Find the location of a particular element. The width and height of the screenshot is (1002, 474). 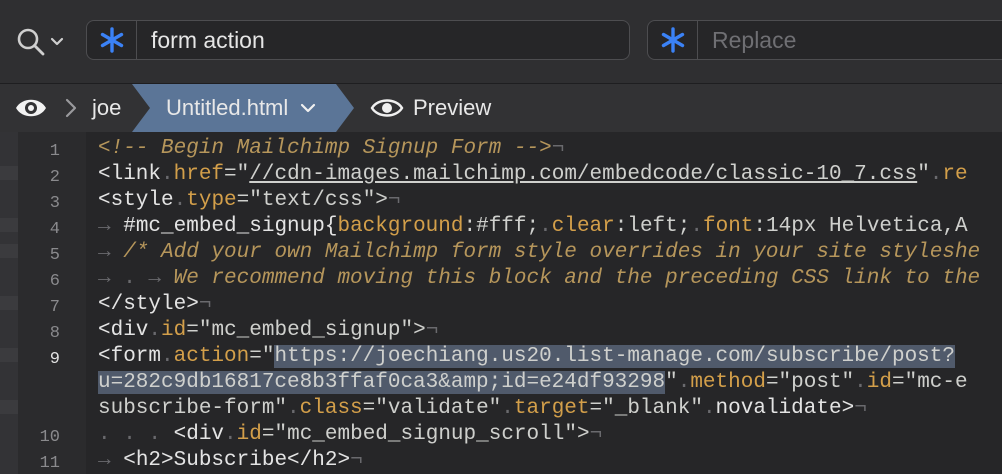

line-number: 1 is located at coordinates (54, 151).